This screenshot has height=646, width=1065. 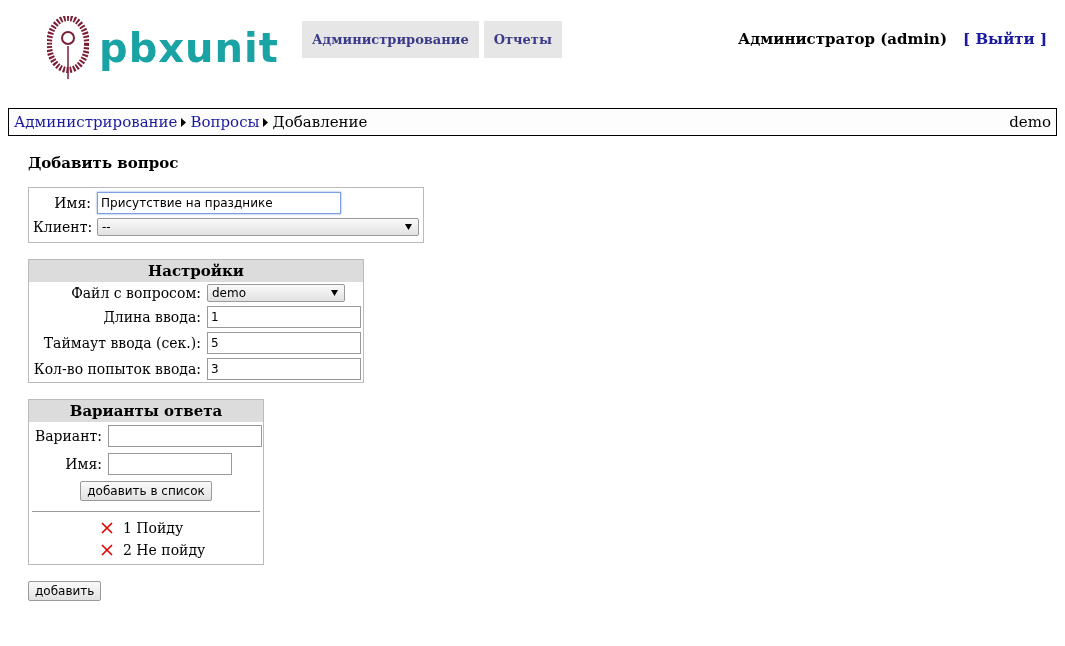 I want to click on add-button: добавить, so click(x=65, y=591).